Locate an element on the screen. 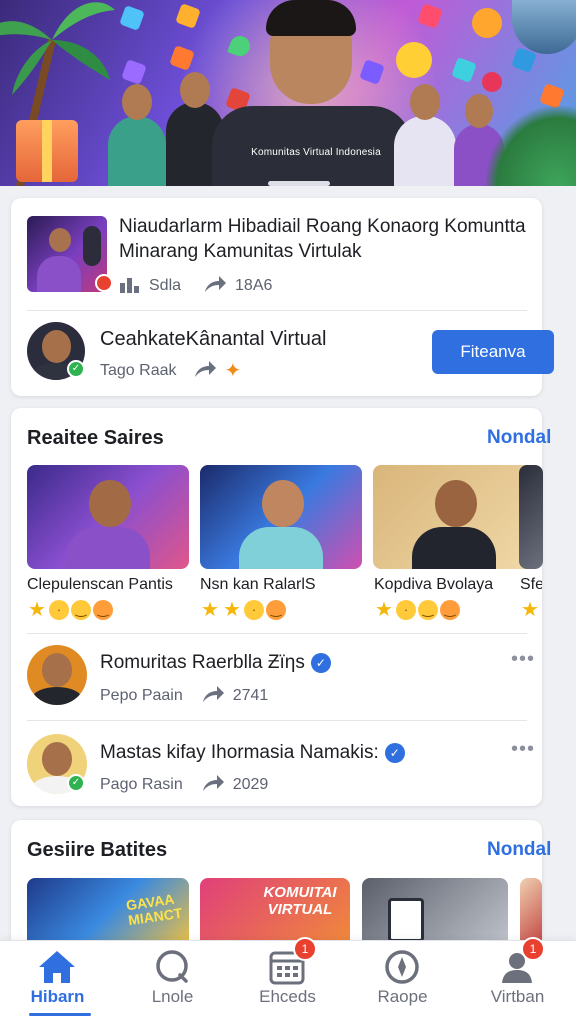  nav-item-profile: 1 Virtban is located at coordinates (517, 980).